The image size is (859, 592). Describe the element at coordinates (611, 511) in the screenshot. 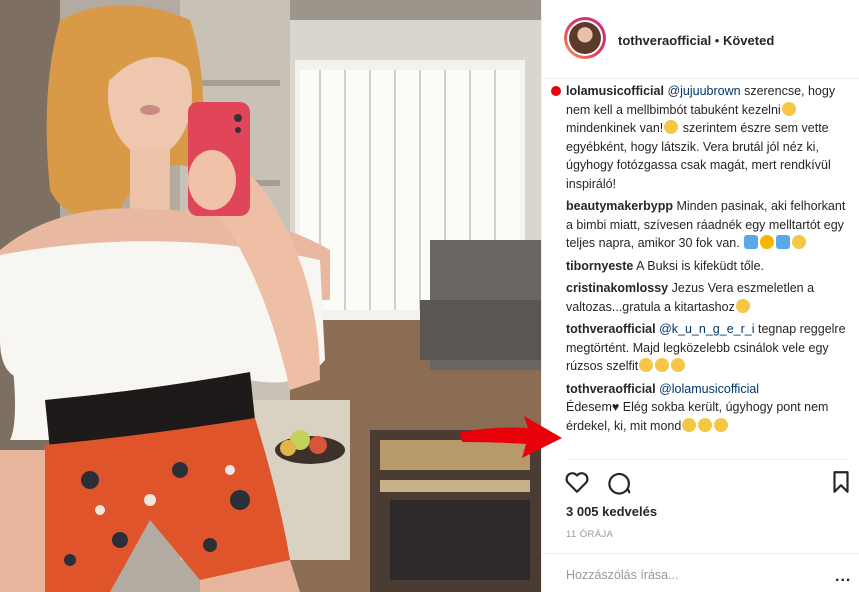

I see `like-count: 3 005 kedvelés` at that location.